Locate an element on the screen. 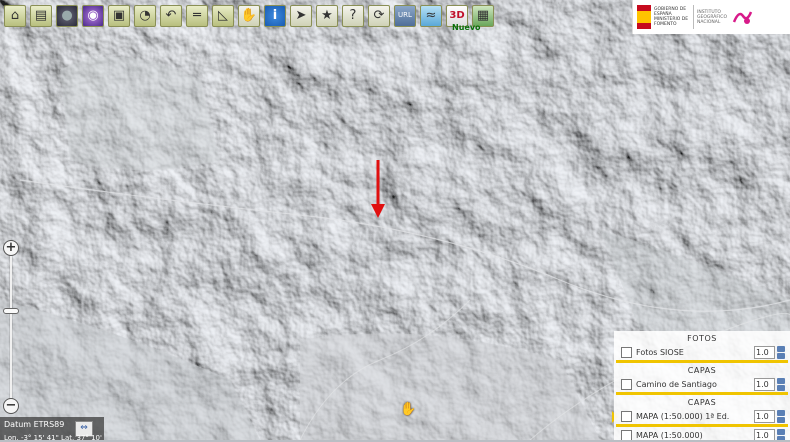  zoom-out-button: − is located at coordinates (11, 406).